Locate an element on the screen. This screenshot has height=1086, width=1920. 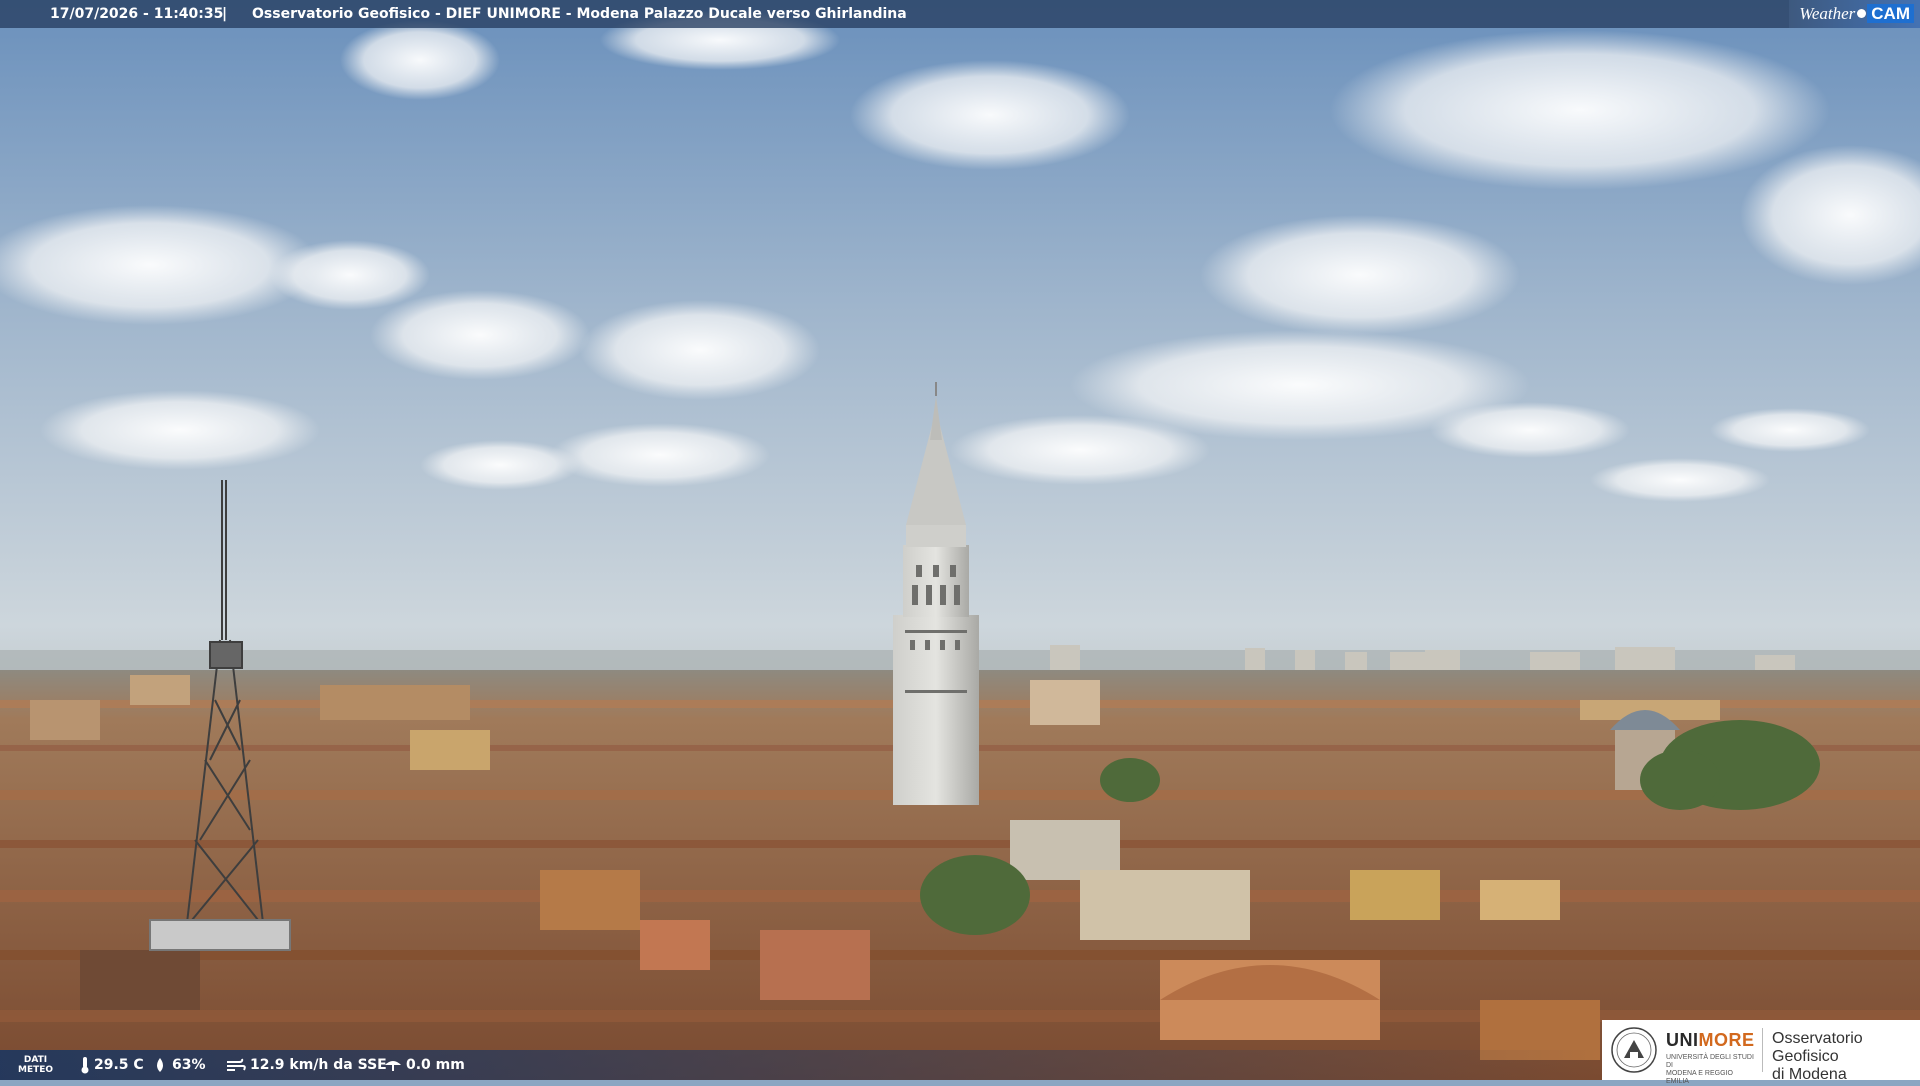
humidity-drop-icon is located at coordinates (160, 1065).